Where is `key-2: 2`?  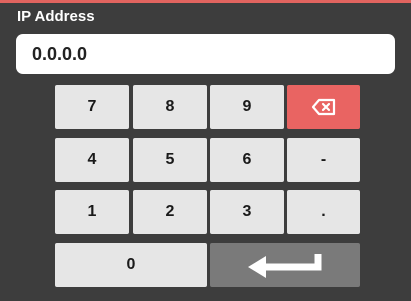
key-2: 2 is located at coordinates (170, 212).